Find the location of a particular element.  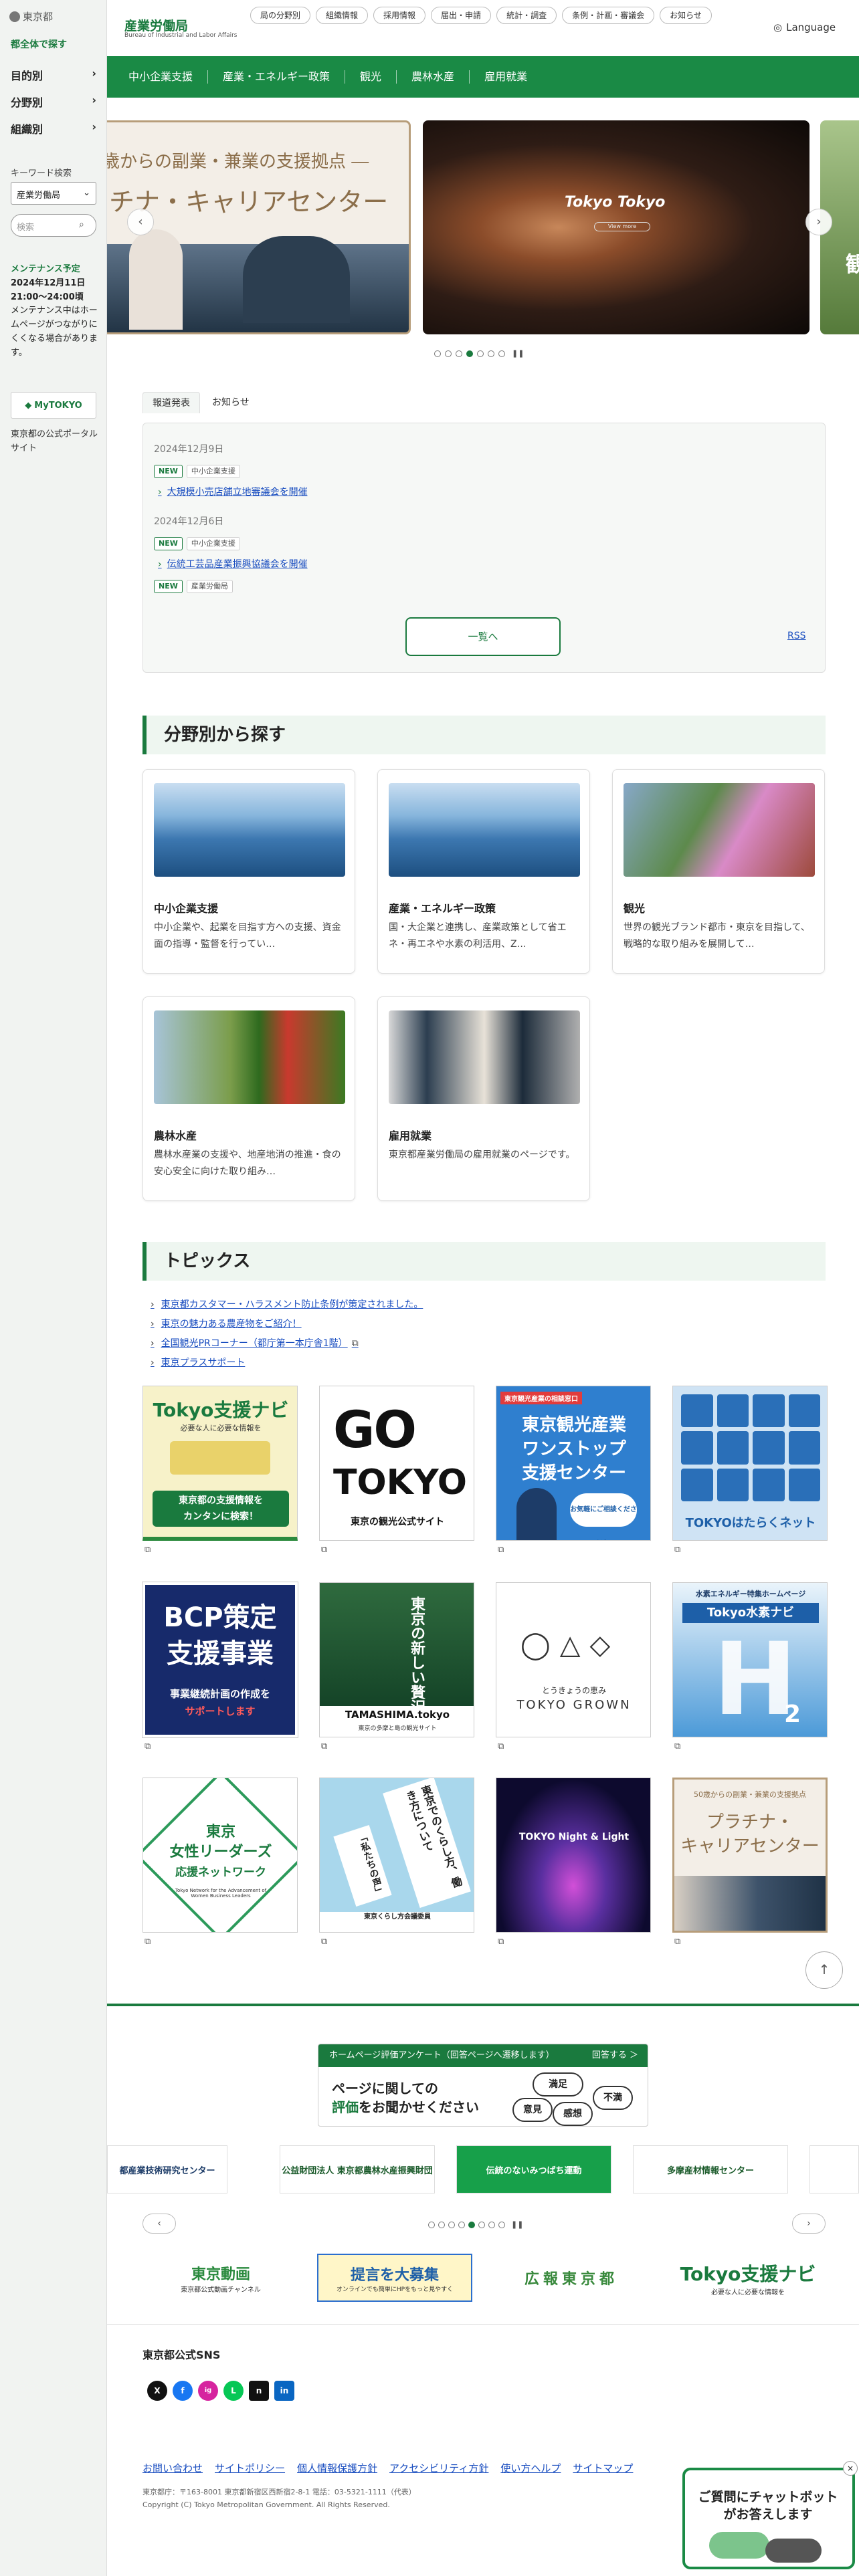

gnav-item: 農林水産 is located at coordinates (433, 77).